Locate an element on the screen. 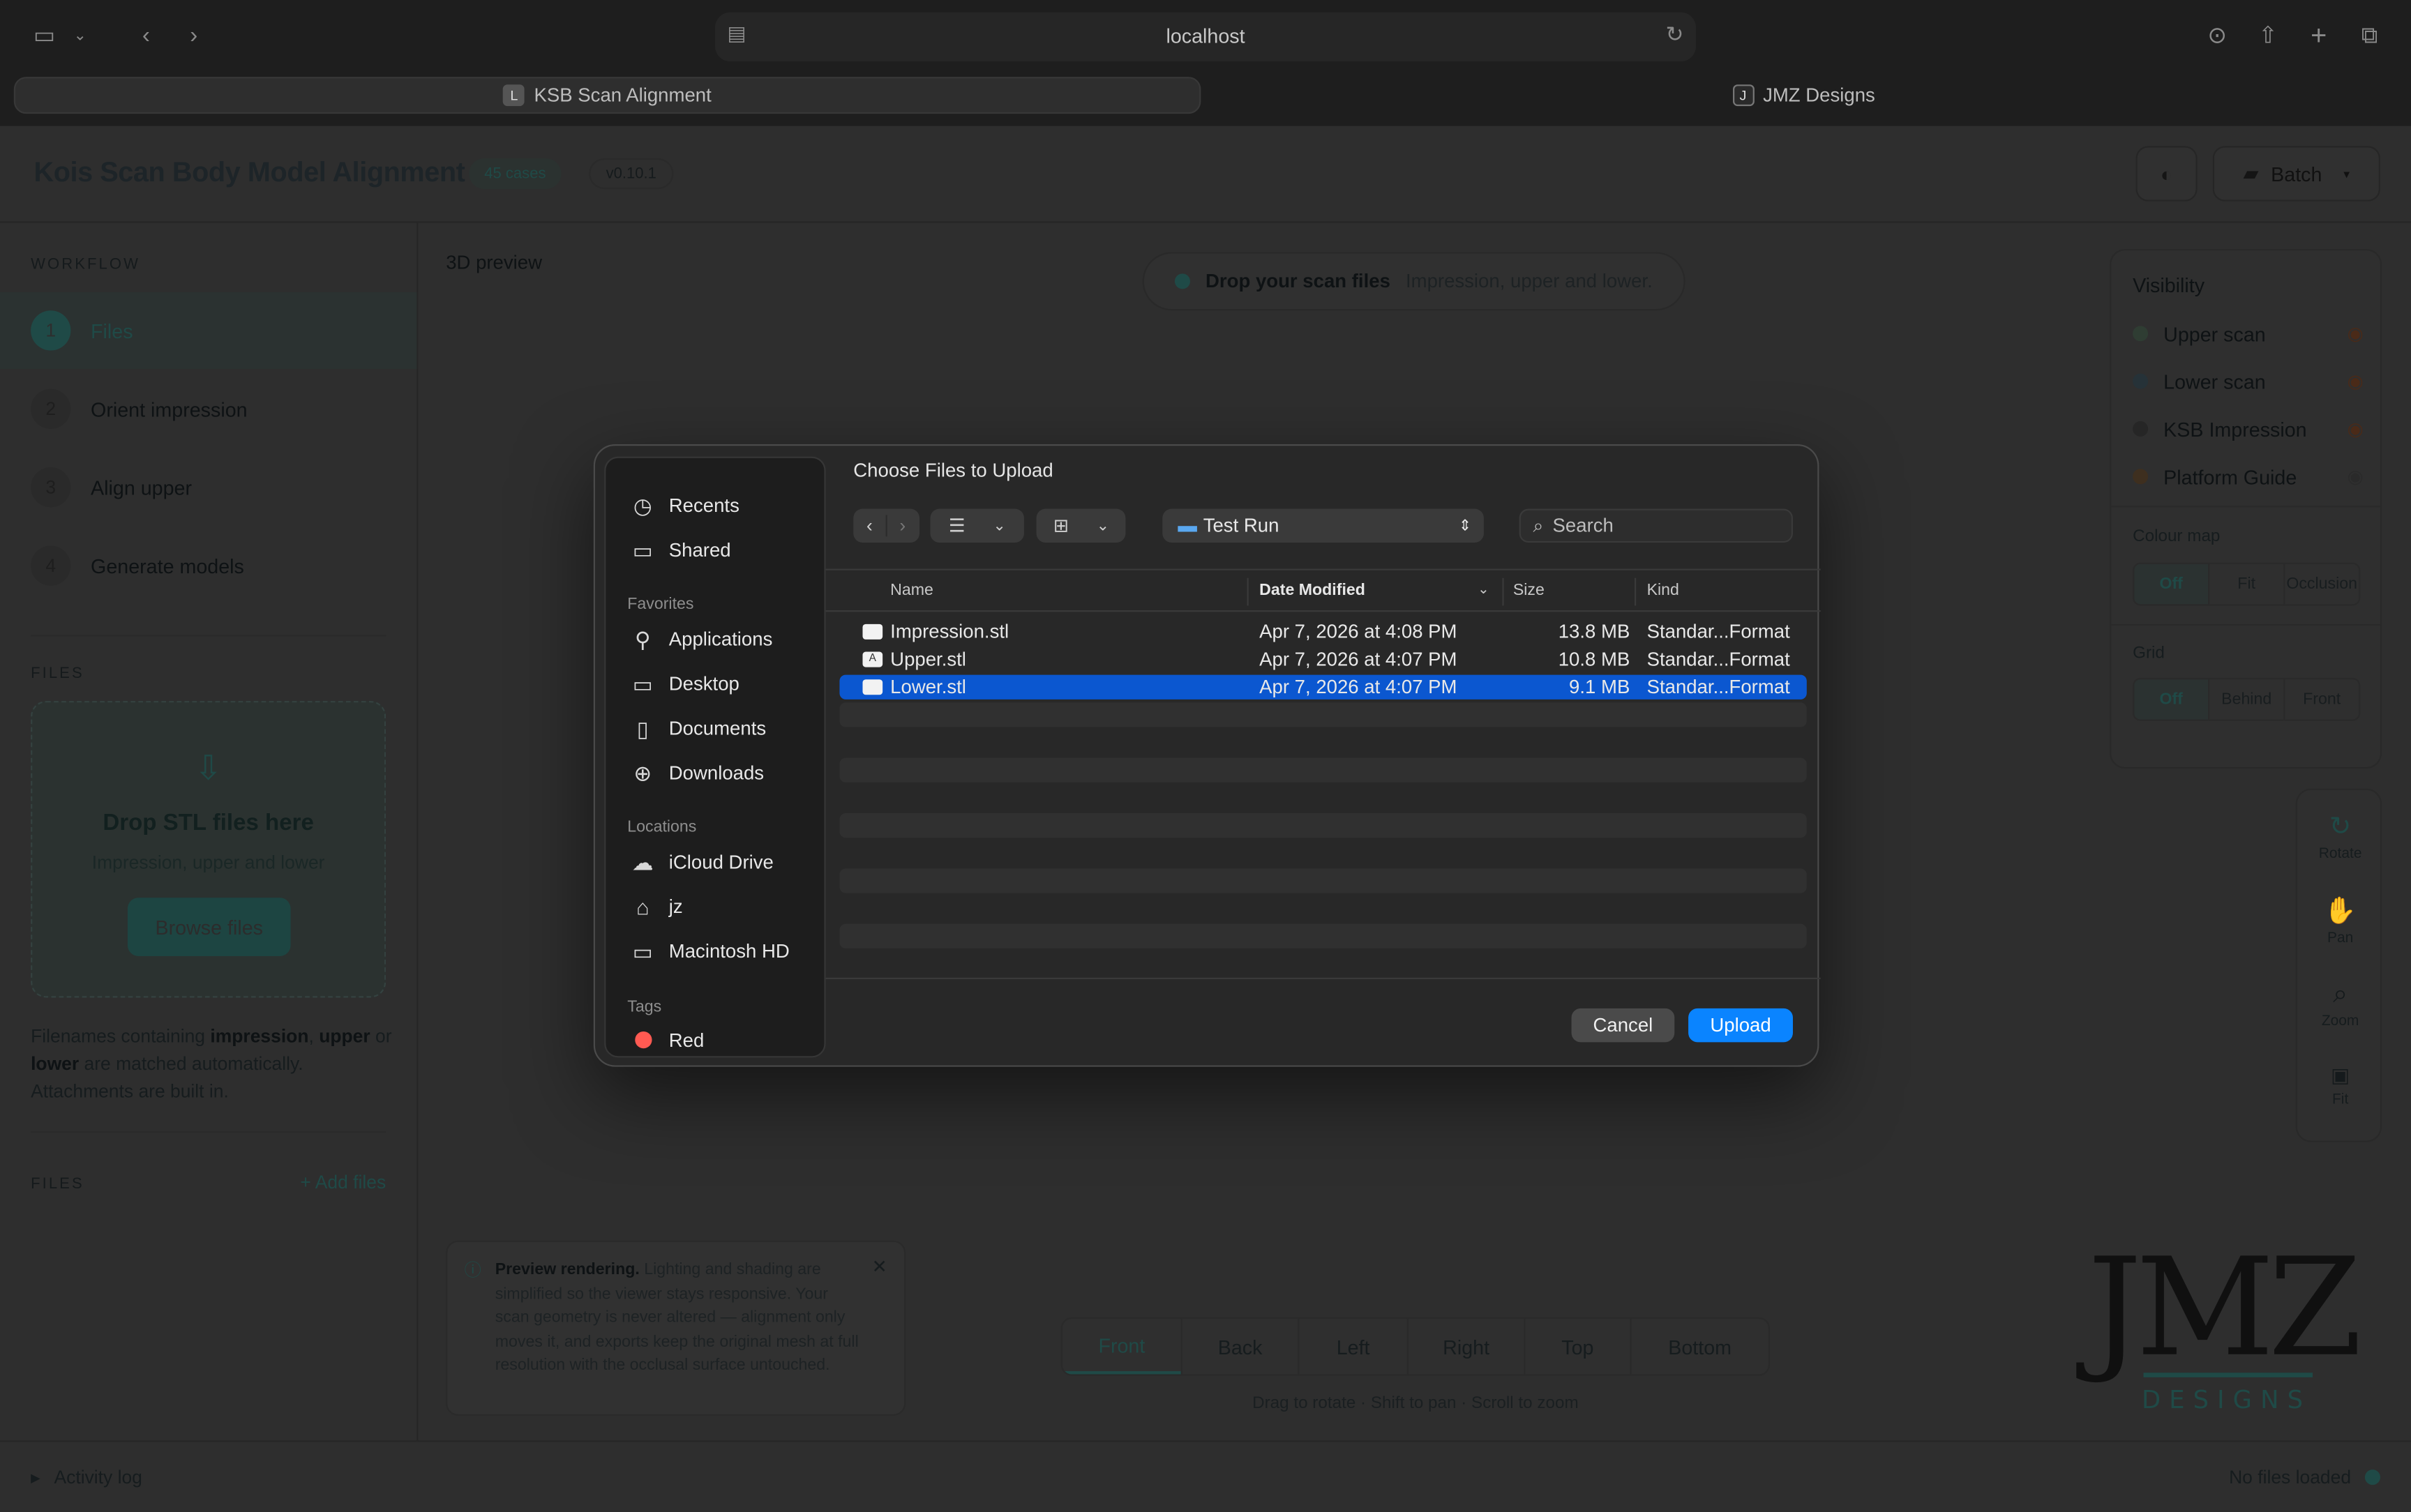 The width and height of the screenshot is (2411, 1512). view-right: Right is located at coordinates (1465, 1347).